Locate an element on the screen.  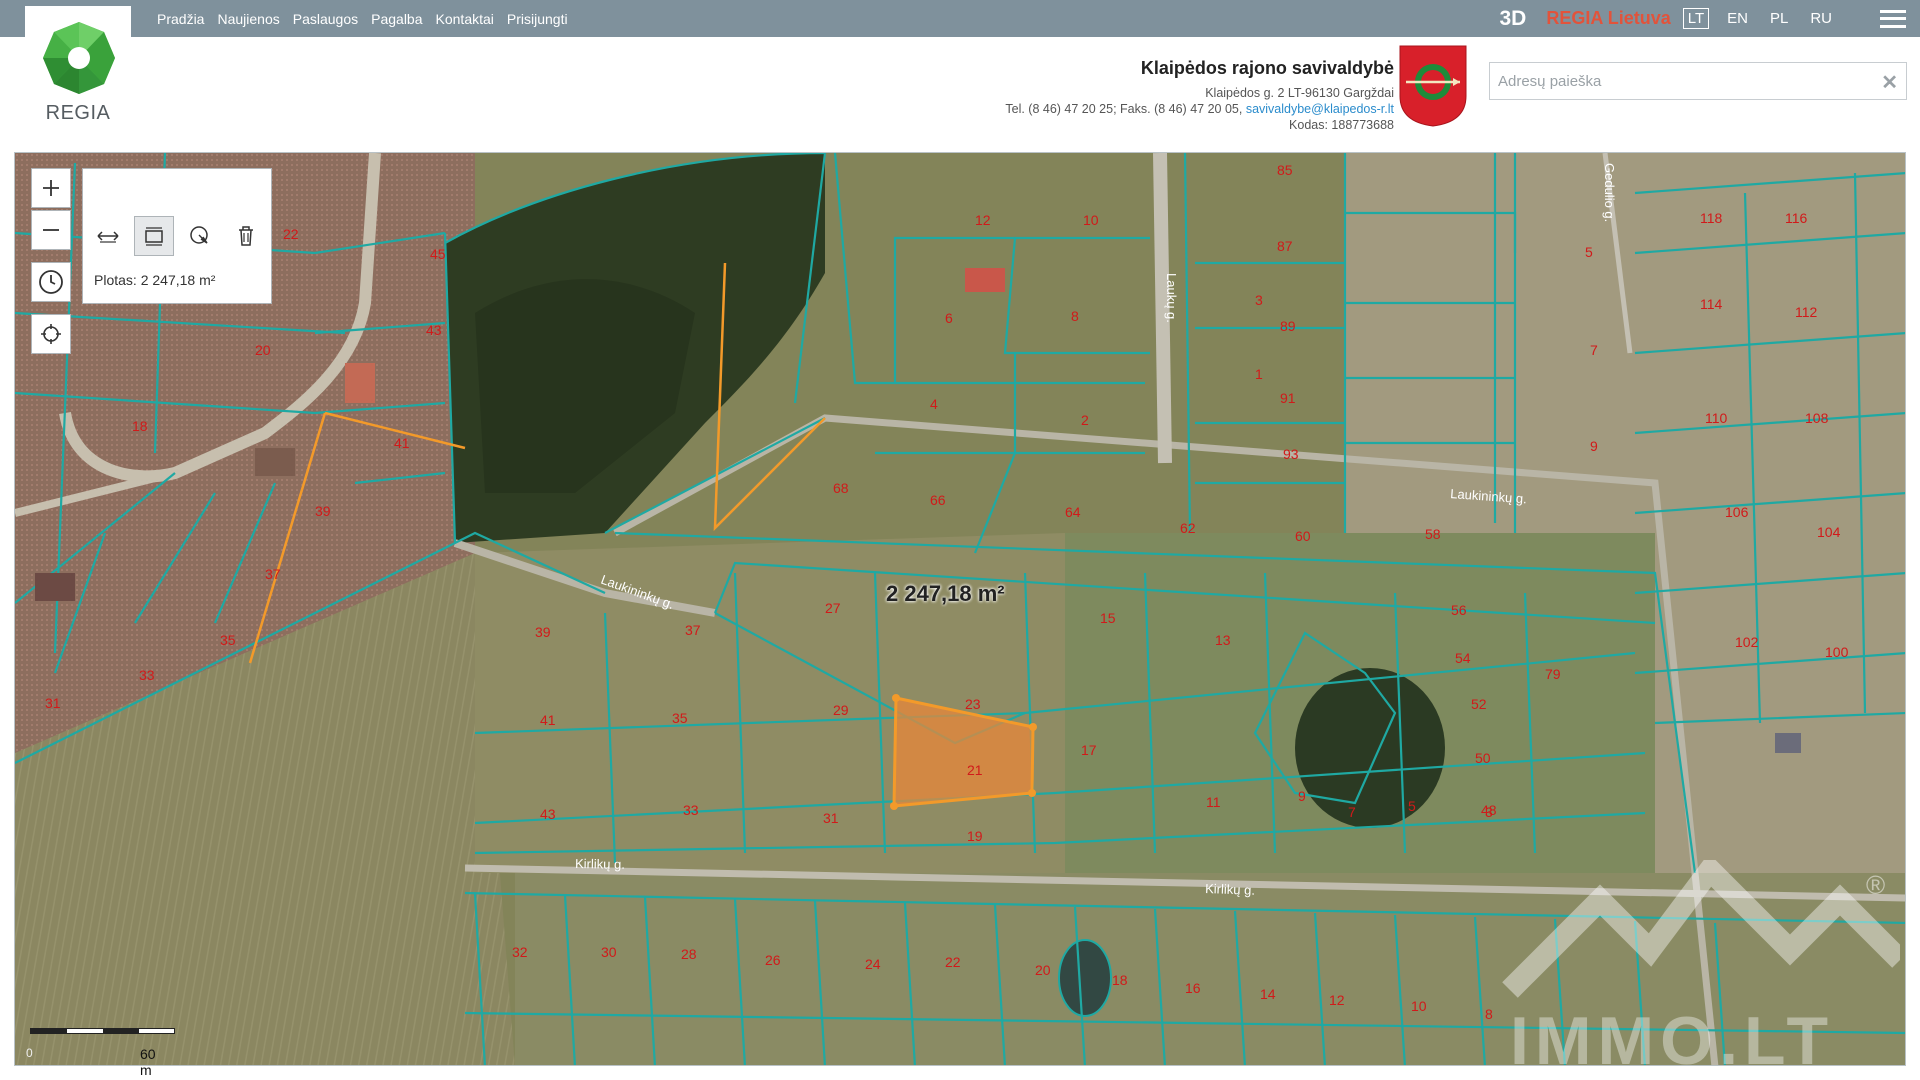
parcel-number: 106 is located at coordinates (1737, 512).